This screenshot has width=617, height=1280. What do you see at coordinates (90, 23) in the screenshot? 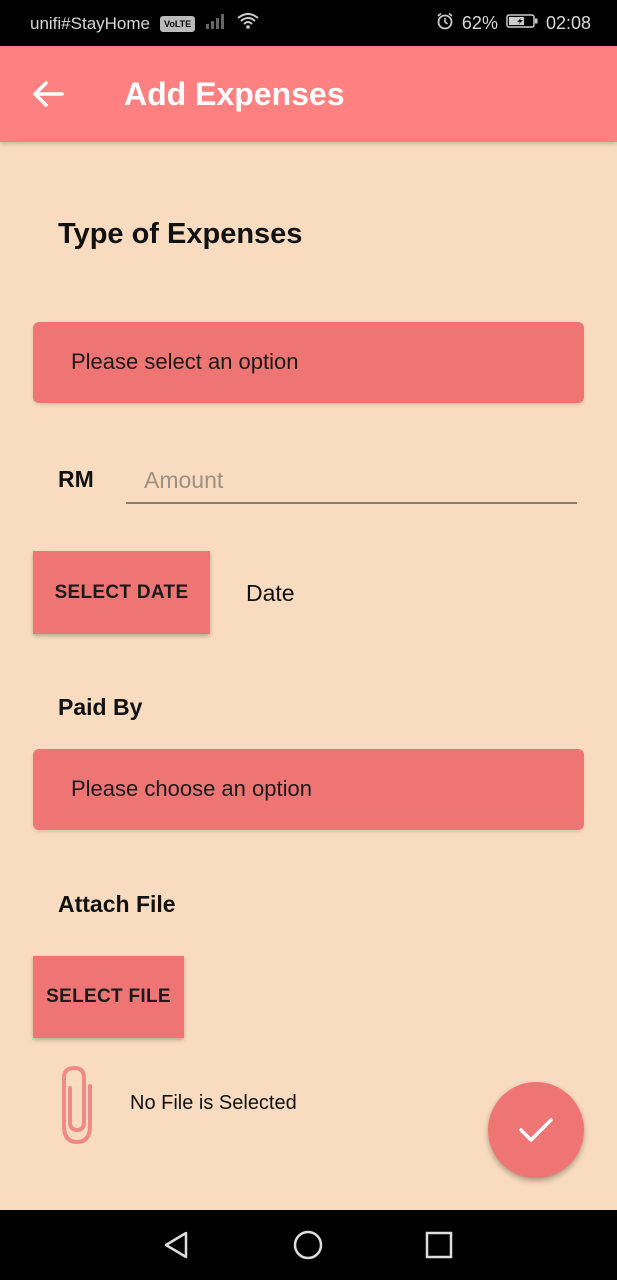
I see `carrier-name: unifi#StayHome` at bounding box center [90, 23].